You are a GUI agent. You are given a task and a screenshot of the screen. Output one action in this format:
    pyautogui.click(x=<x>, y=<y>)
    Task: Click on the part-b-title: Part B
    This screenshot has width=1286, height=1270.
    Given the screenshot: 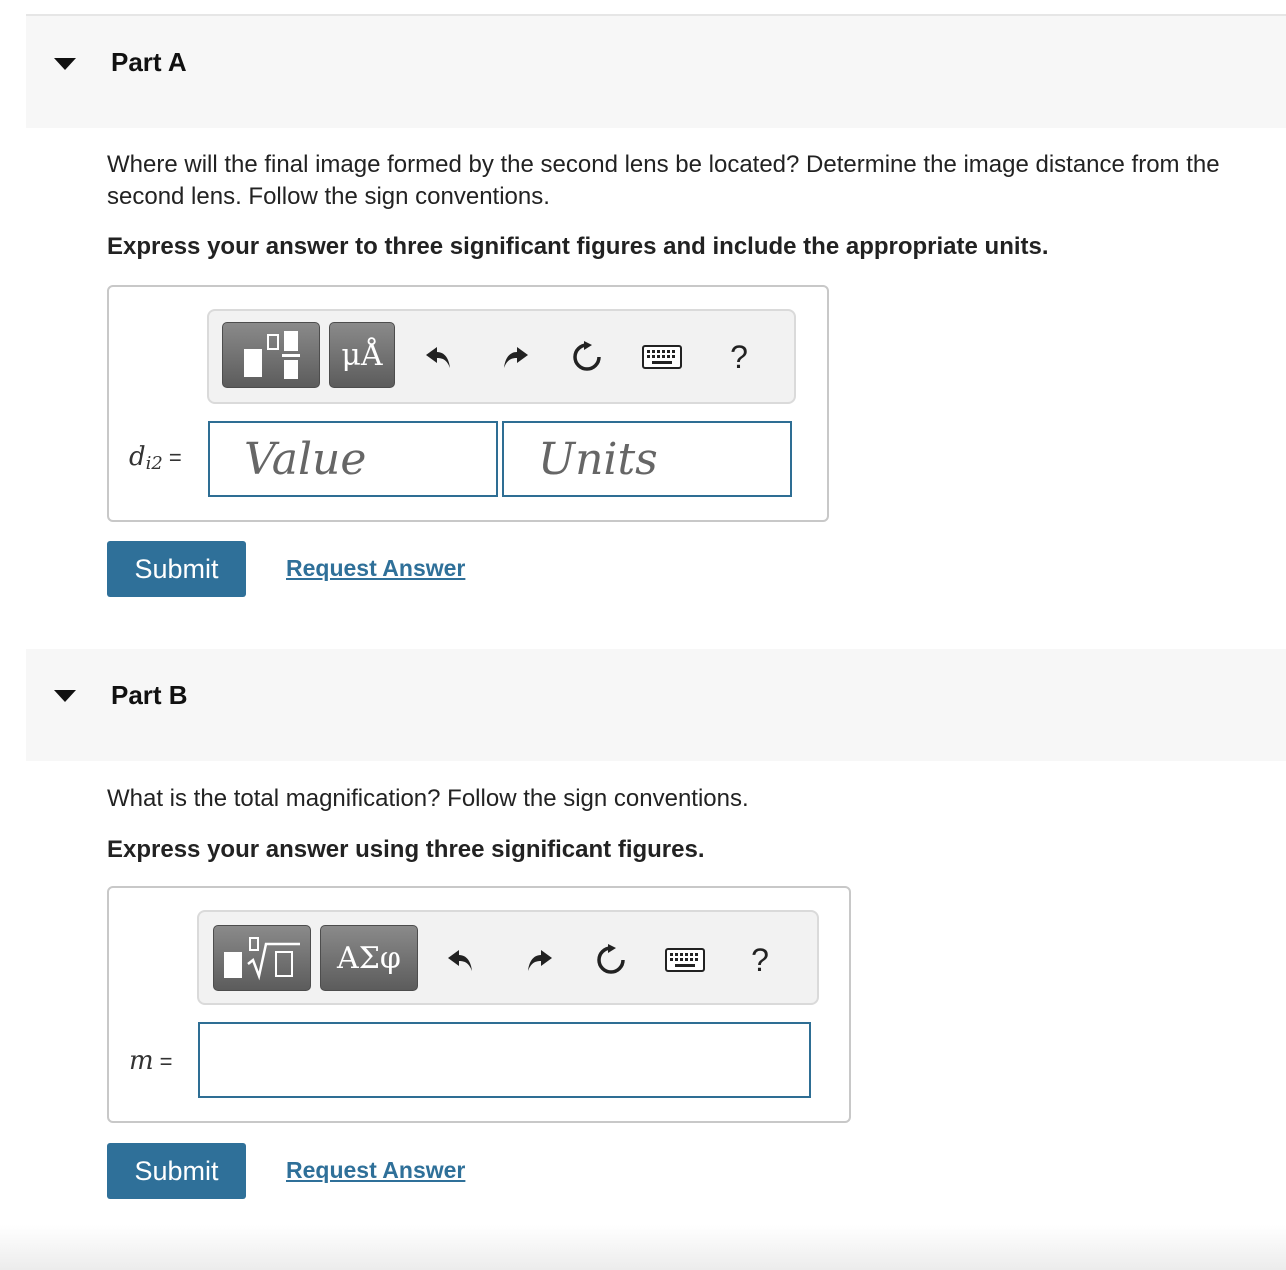 What is the action you would take?
    pyautogui.click(x=149, y=695)
    